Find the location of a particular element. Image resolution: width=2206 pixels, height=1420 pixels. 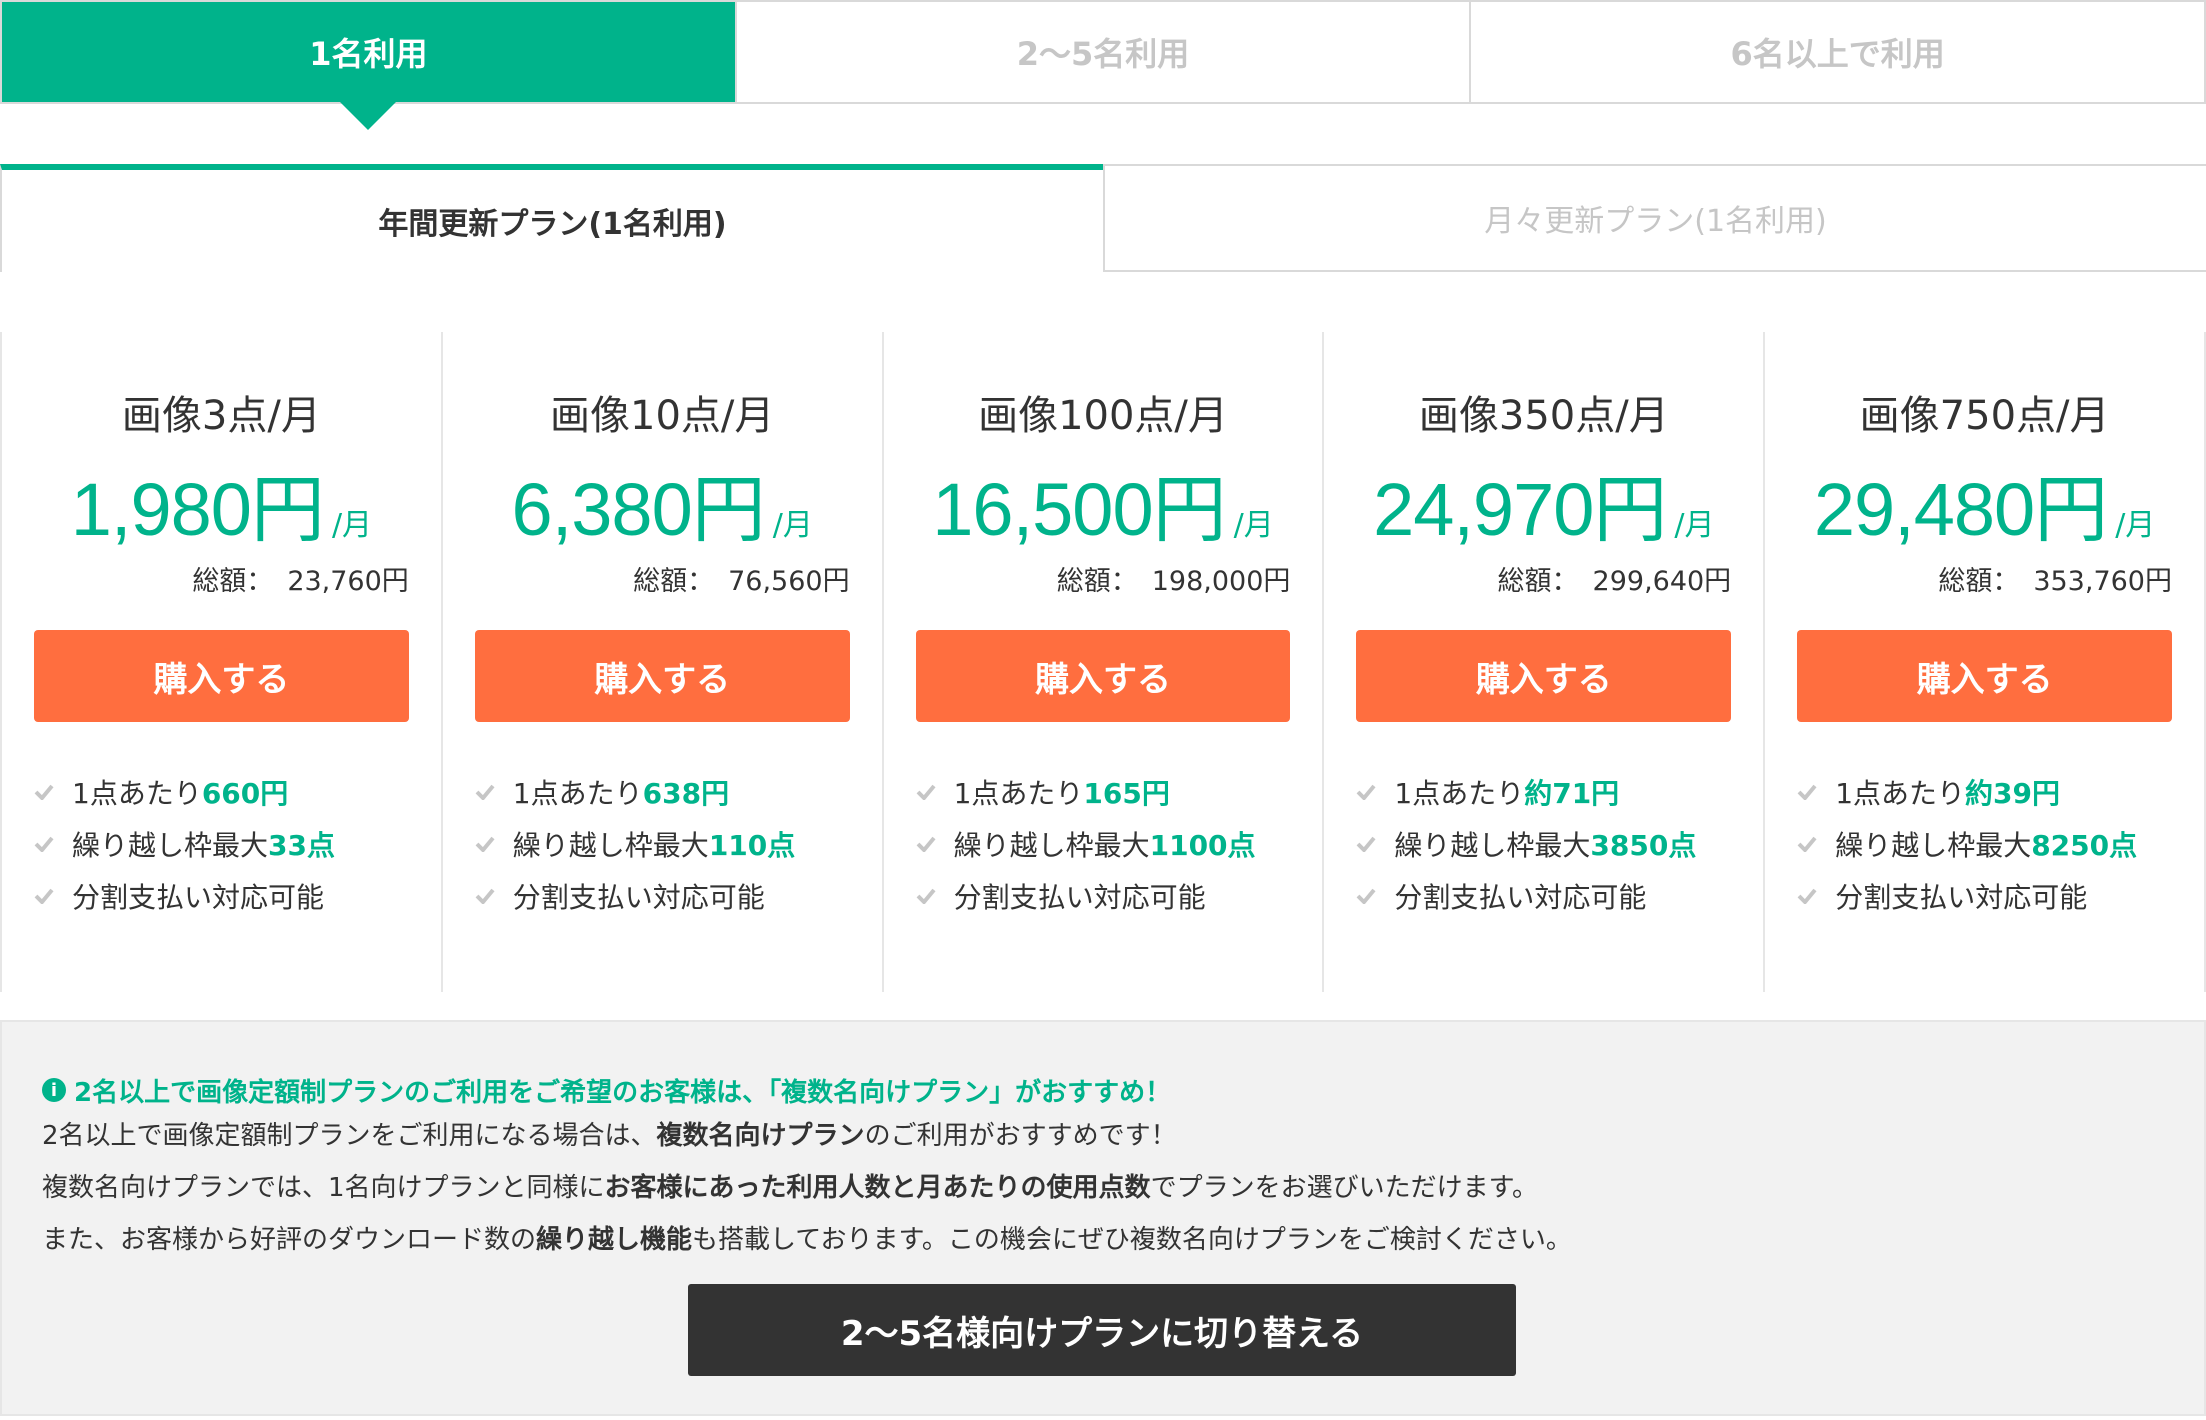

total-row: 総額： 353,760円 is located at coordinates (1984, 582).